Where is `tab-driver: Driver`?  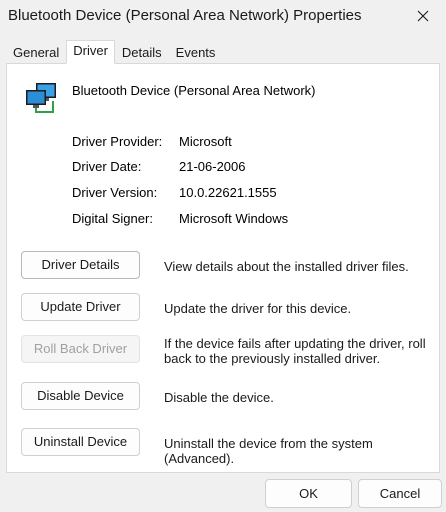
tab-driver: Driver is located at coordinates (90, 52).